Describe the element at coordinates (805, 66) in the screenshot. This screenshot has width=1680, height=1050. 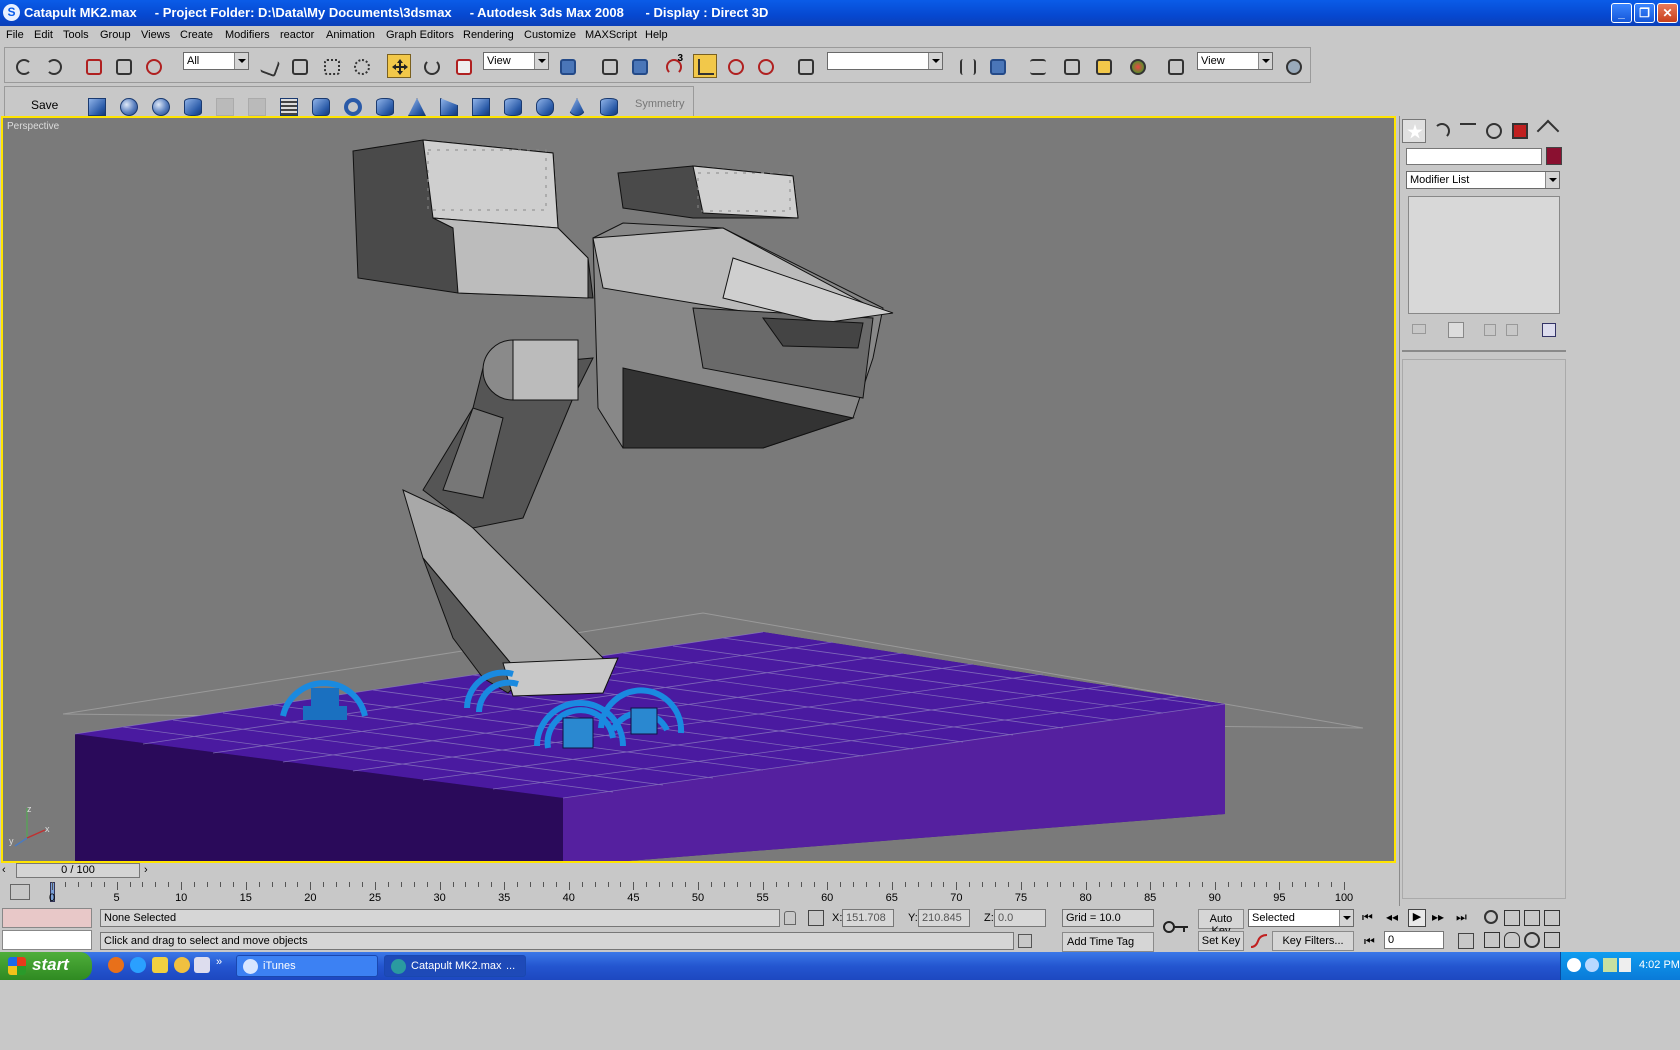
I see `edit-named-selection-icon` at that location.